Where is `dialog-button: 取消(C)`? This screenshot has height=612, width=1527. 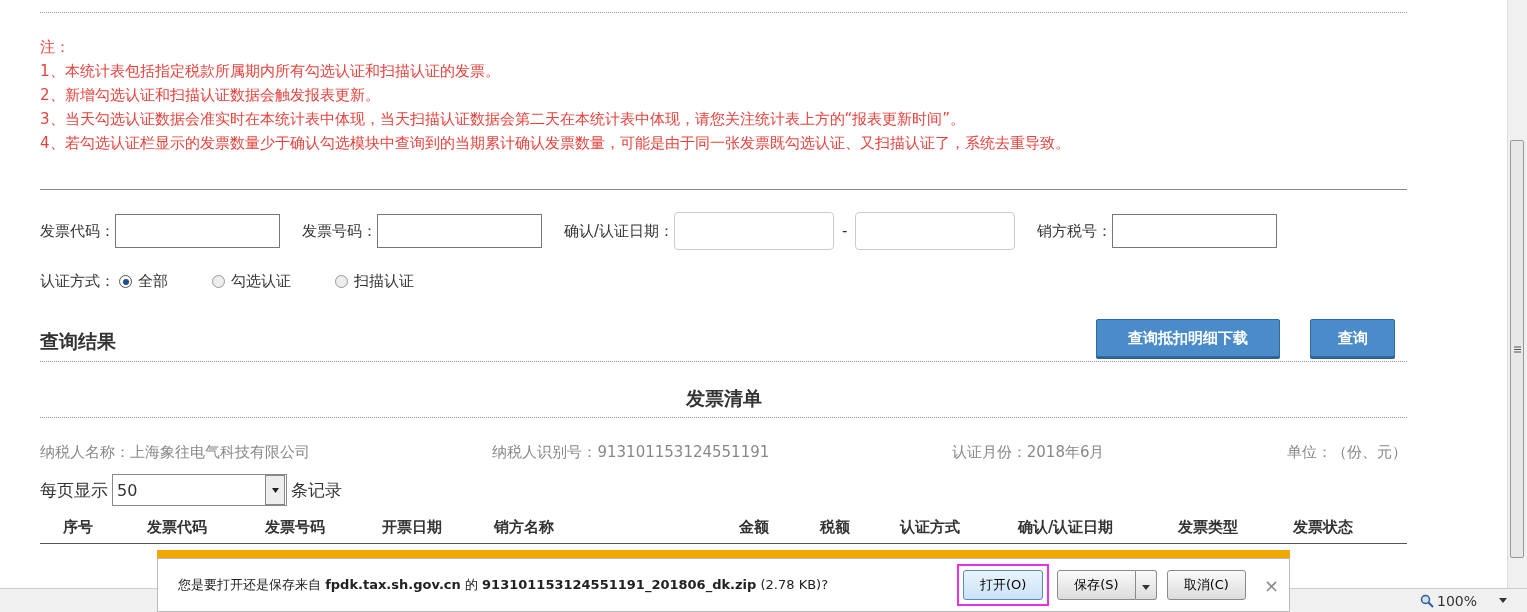 dialog-button: 取消(C) is located at coordinates (1206, 585).